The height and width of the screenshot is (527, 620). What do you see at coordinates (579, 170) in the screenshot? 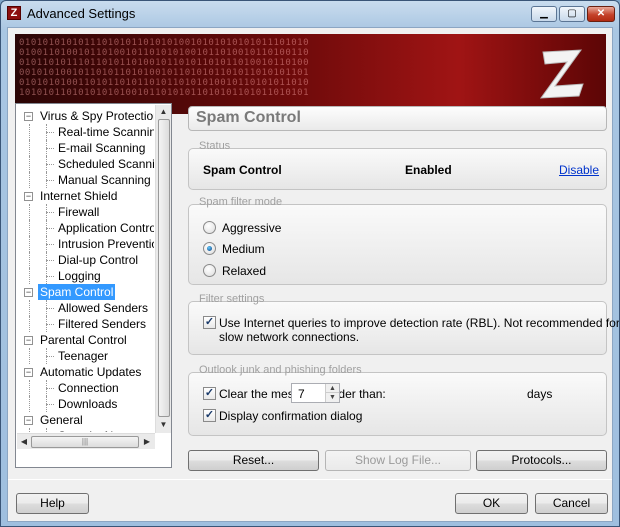
I see `disable-link: Disable` at bounding box center [579, 170].